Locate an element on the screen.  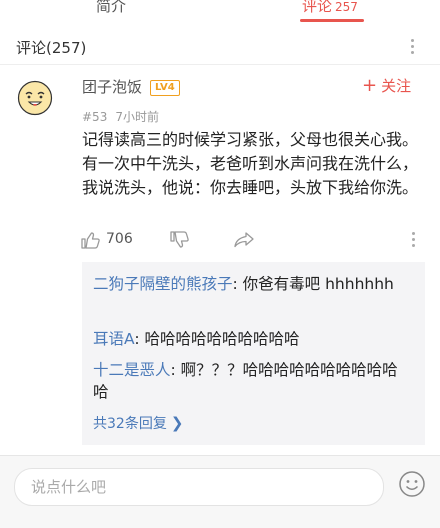
avatar is located at coordinates (35, 98).